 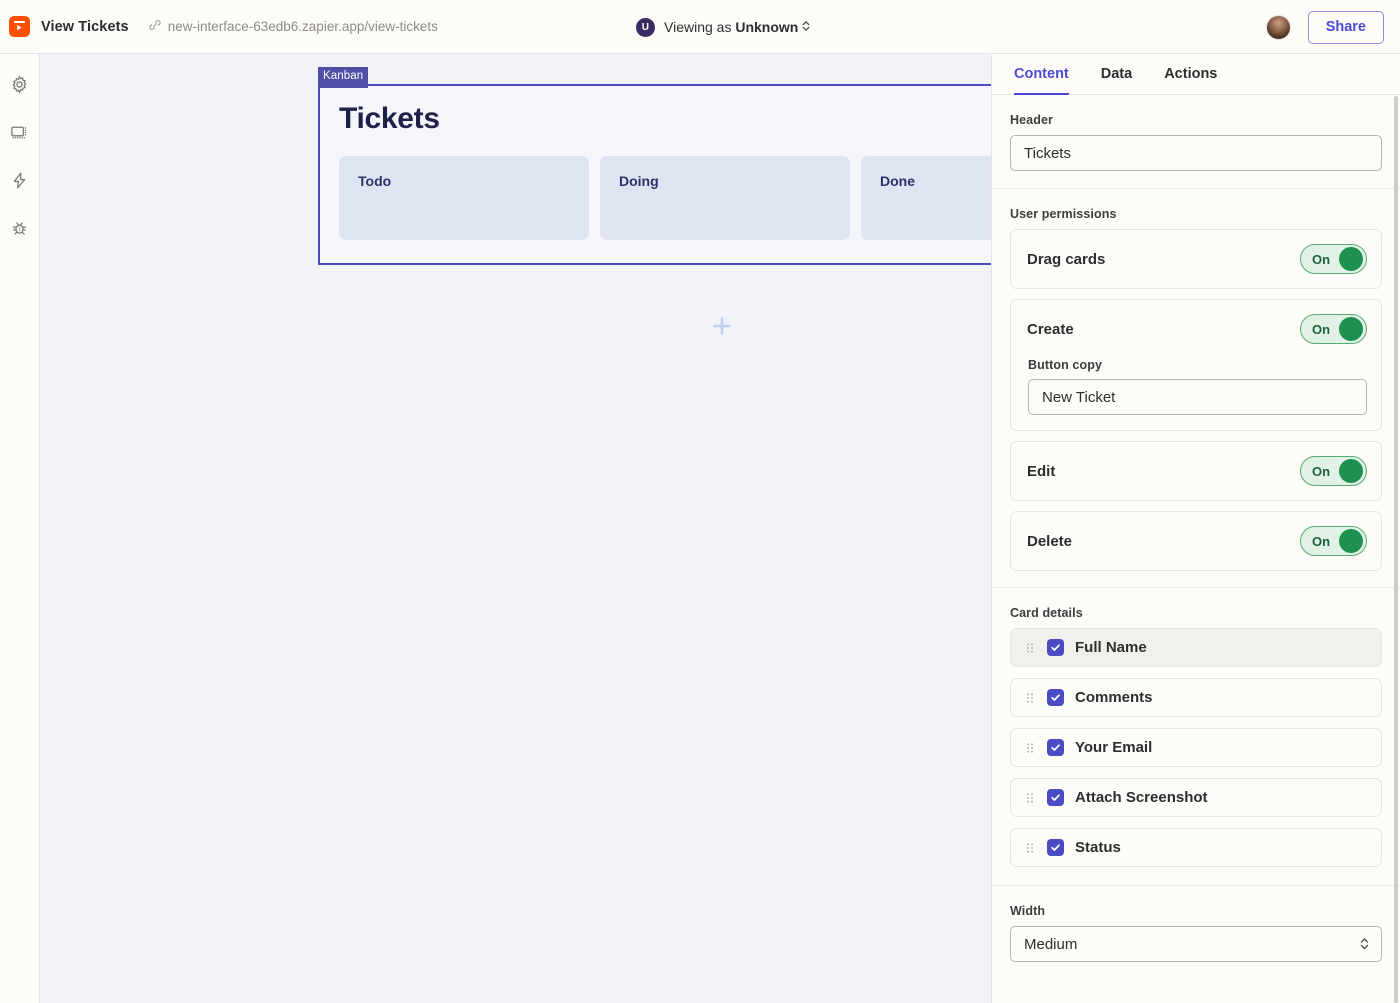 I want to click on add-block-button, so click(x=722, y=326).